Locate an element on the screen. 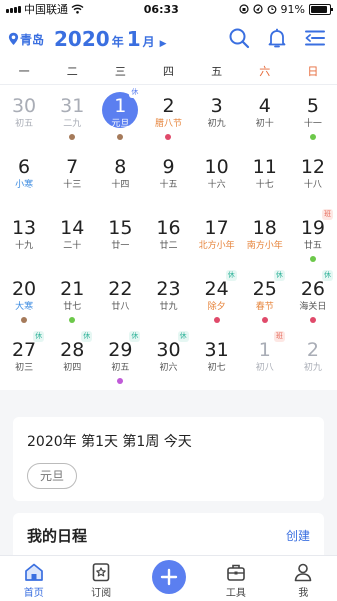  calendar-day: 31 二九 is located at coordinates (72, 115).